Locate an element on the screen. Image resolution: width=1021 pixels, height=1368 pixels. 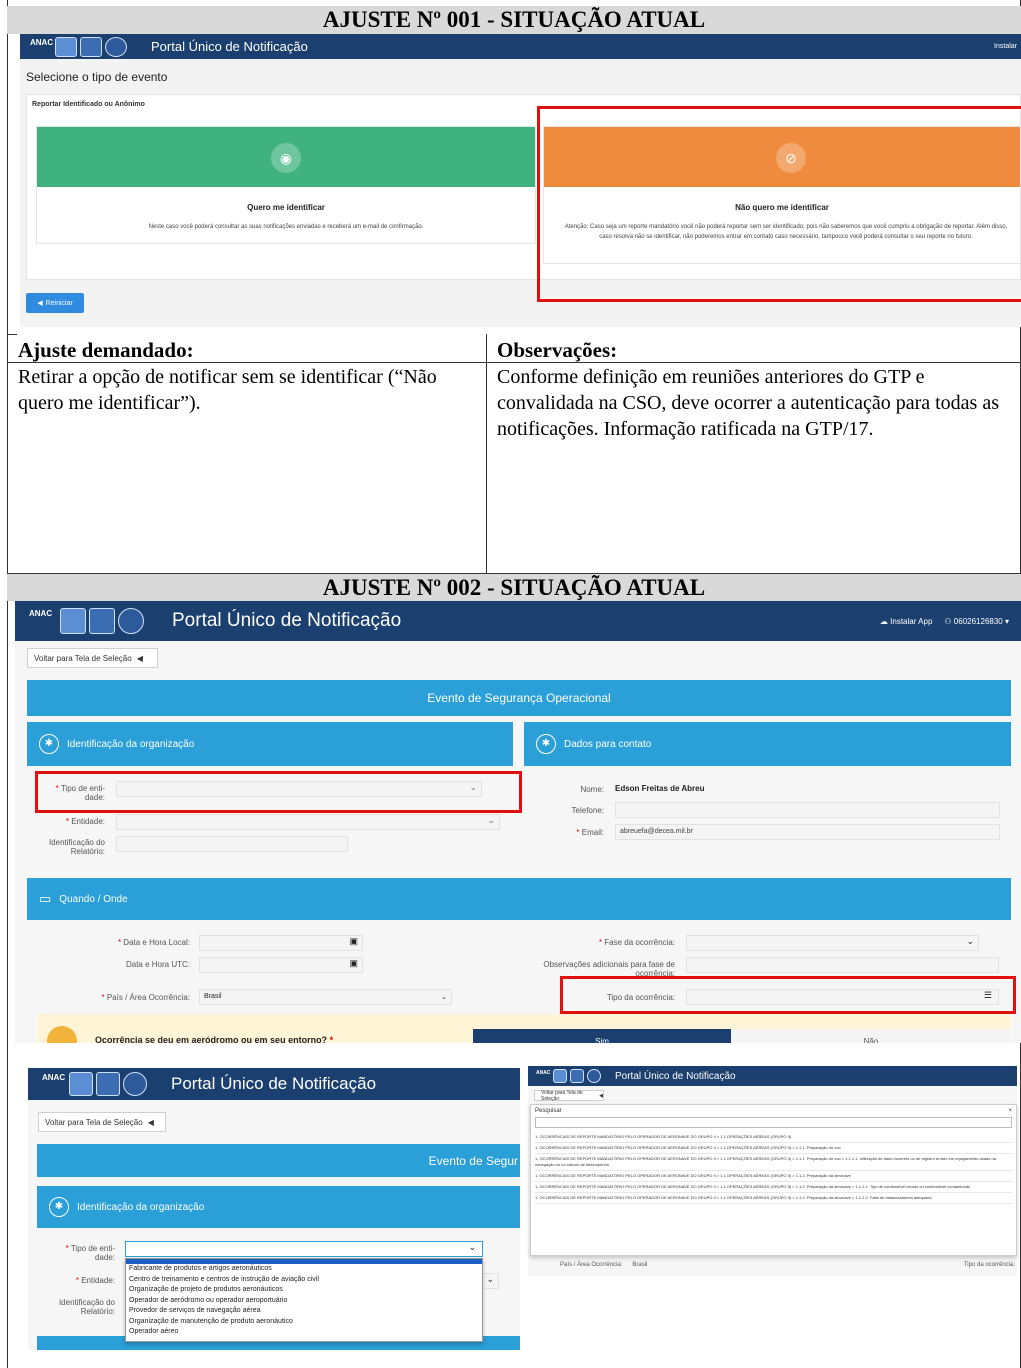
org-panel-header: ✱ Identificação da organização is located at coordinates (270, 744).